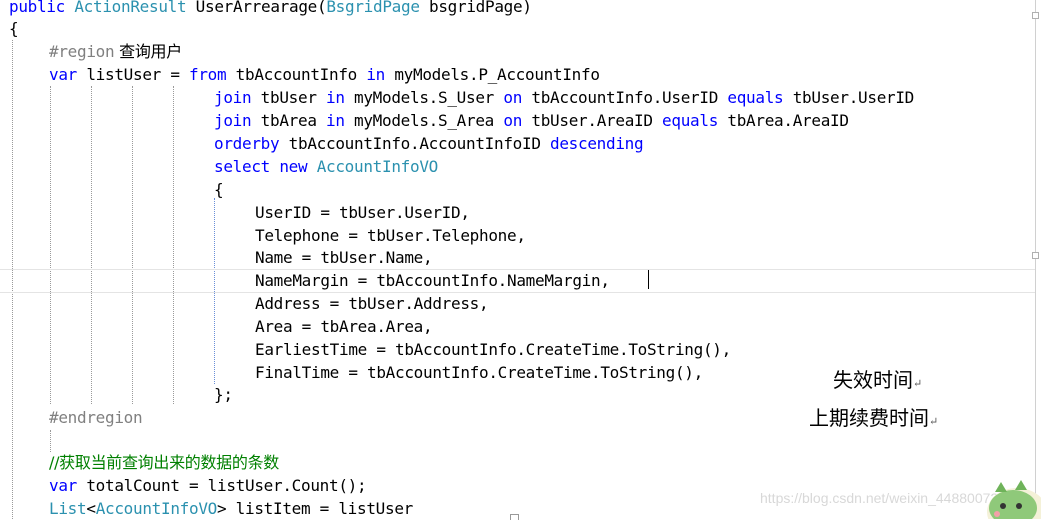  I want to click on code-text: Area = tbArea.Area,, so click(344, 326).